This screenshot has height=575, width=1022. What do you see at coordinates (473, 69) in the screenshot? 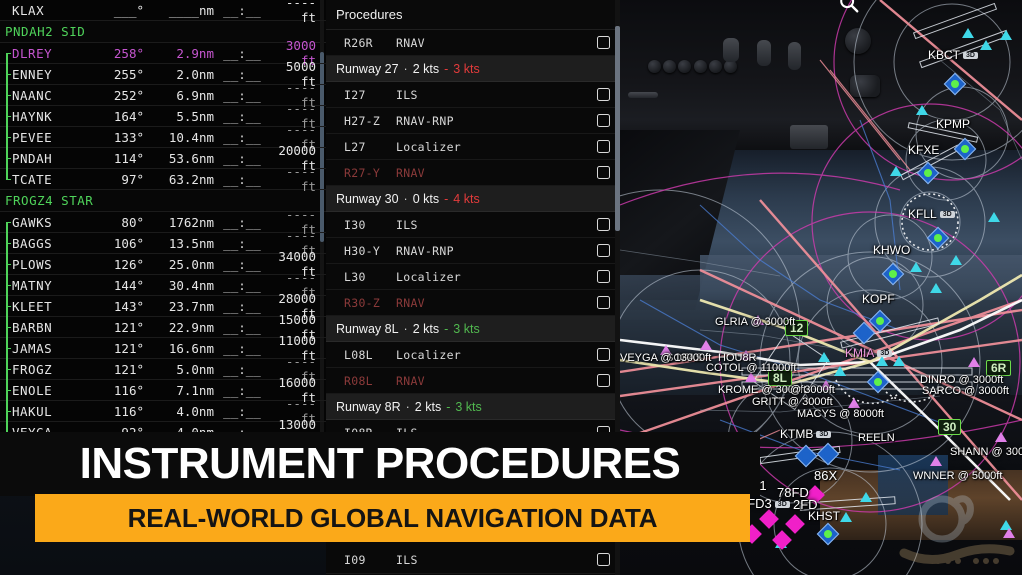
I see `runway-group-header: Runway 27 · 2 kts - 3 kts` at bounding box center [473, 69].